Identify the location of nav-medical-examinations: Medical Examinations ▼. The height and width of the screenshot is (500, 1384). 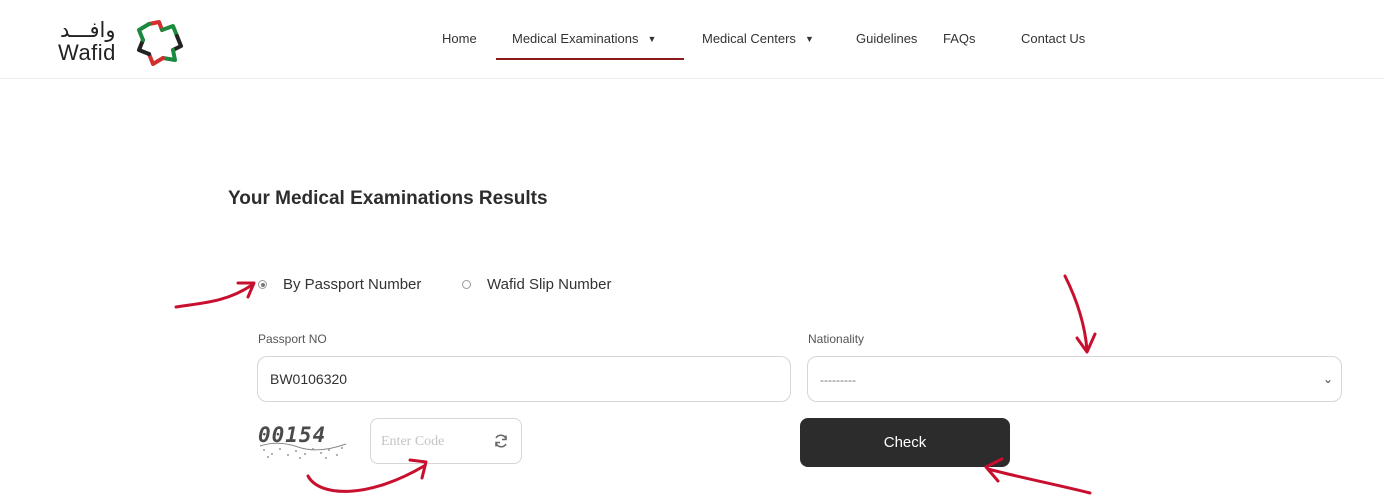
(584, 38).